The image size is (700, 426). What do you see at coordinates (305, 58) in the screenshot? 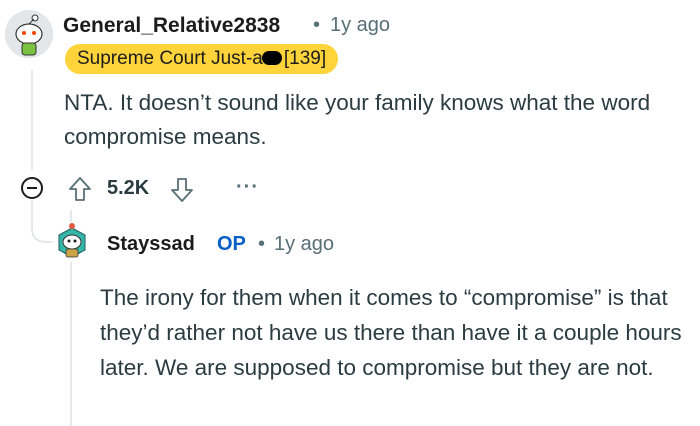
I see `flair-count: [139]` at bounding box center [305, 58].